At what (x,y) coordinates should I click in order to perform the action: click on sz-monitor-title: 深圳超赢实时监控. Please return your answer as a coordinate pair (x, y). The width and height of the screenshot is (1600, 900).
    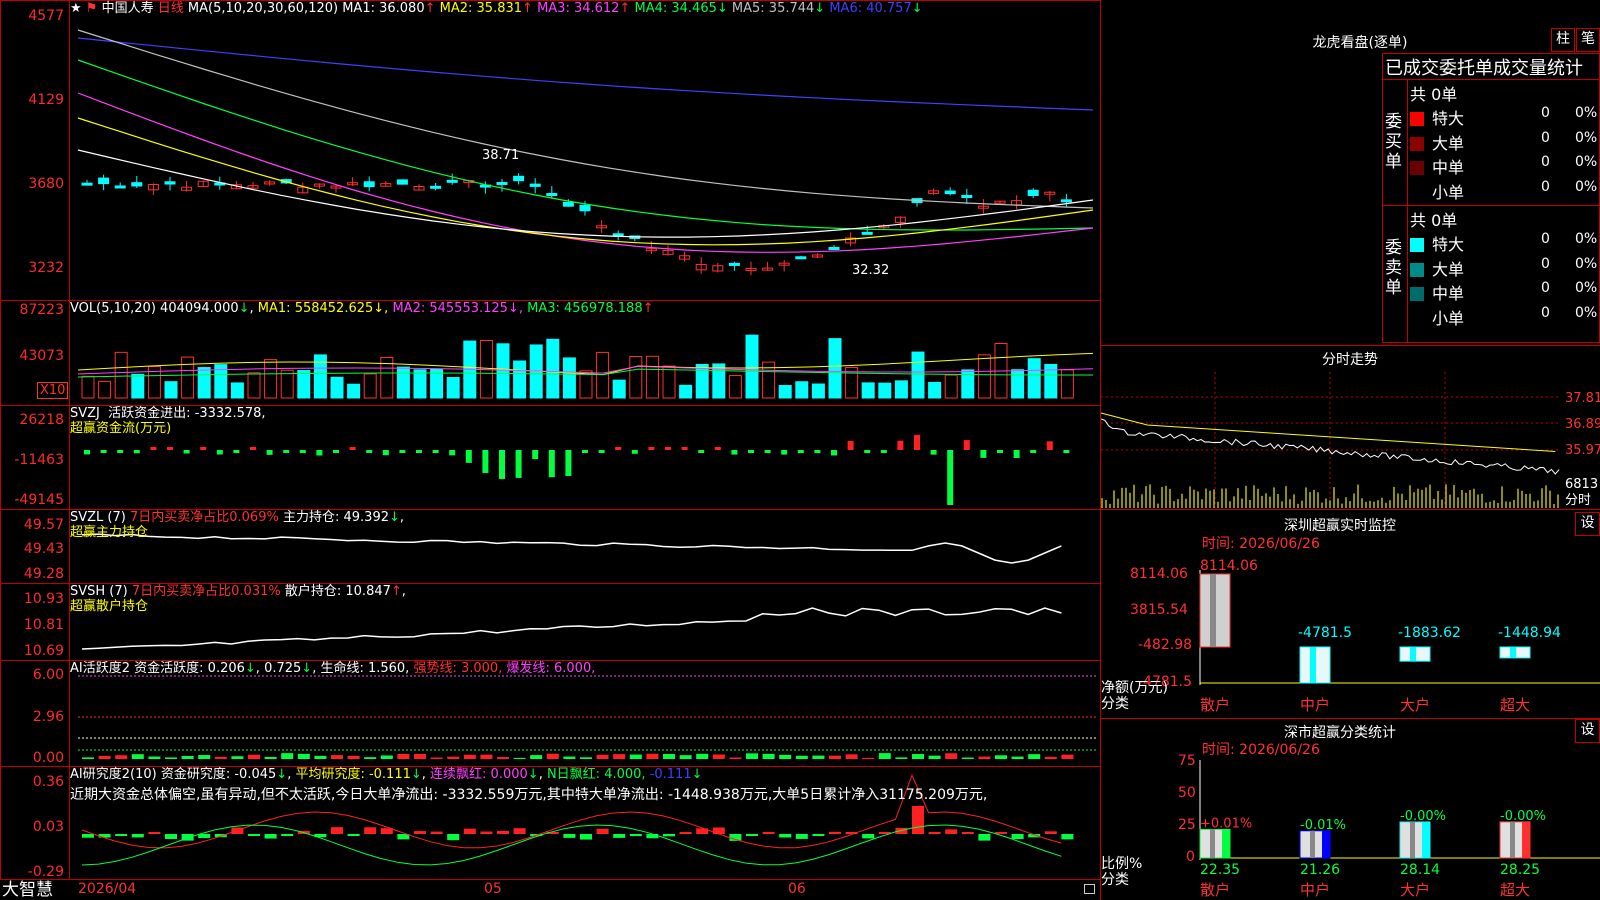
    Looking at the image, I should click on (1340, 526).